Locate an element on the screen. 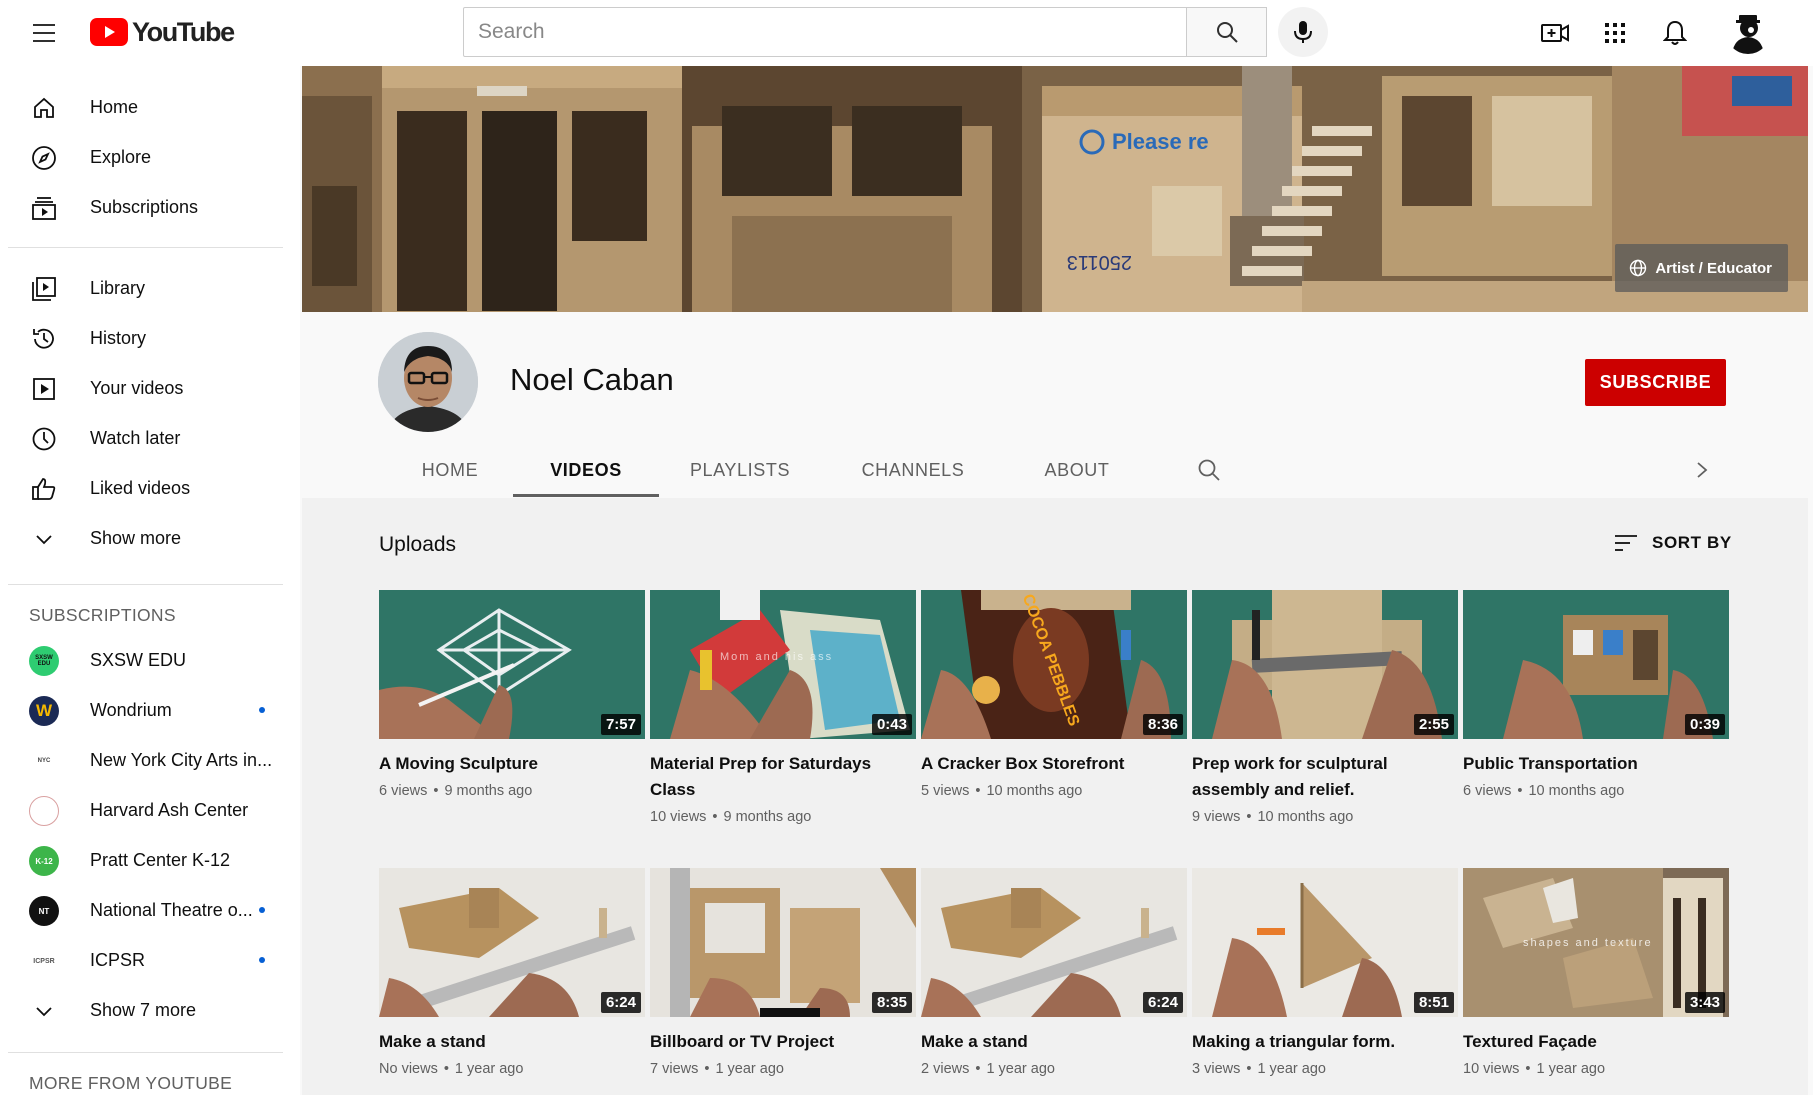 The height and width of the screenshot is (1095, 1813). channel-avatar: SXSW EDU is located at coordinates (44, 661).